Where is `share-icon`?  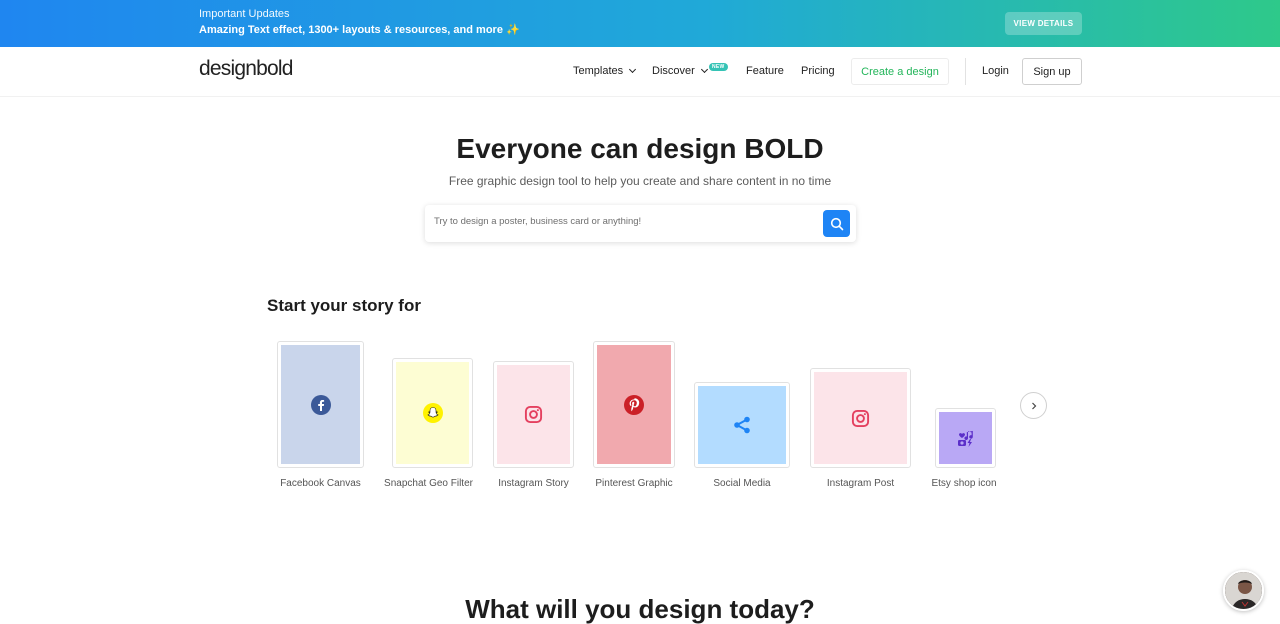 share-icon is located at coordinates (742, 425).